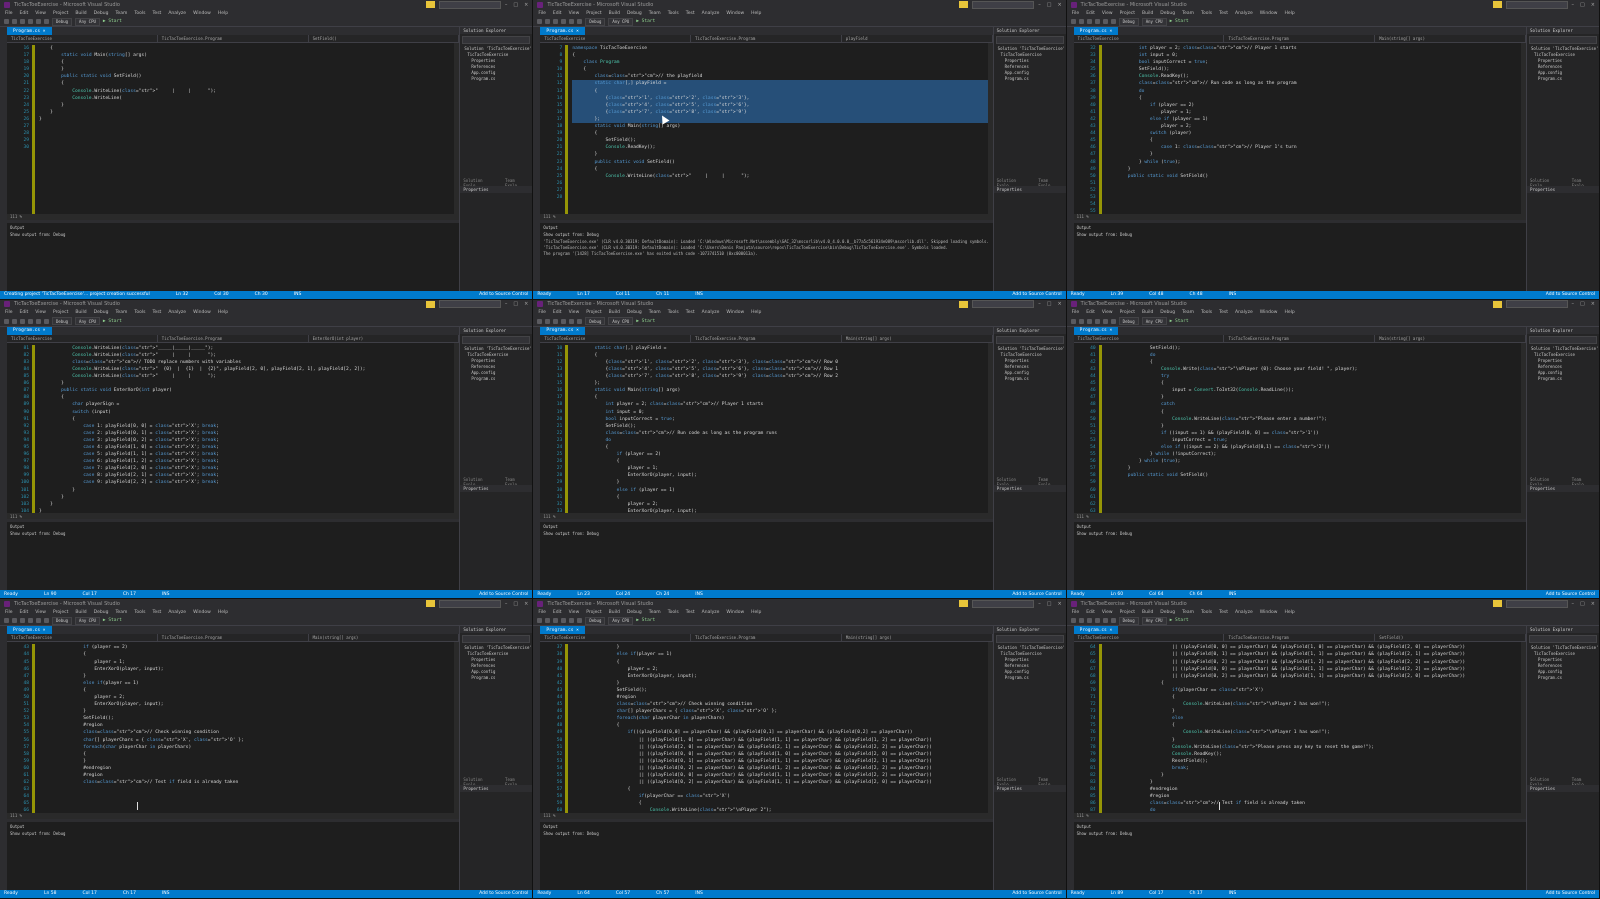  I want to click on menu-item: Test, so click(1223, 13).